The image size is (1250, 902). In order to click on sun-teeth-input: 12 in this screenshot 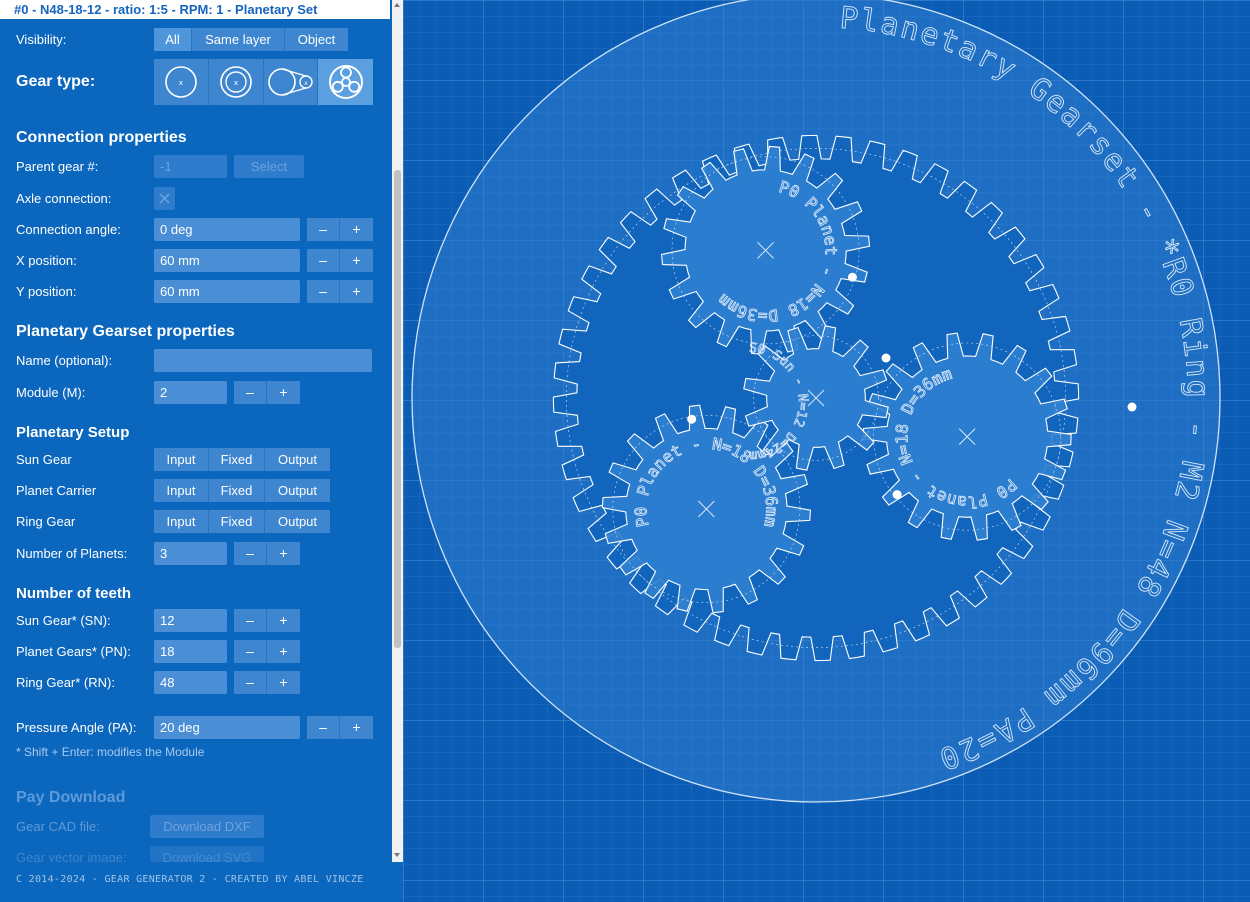, I will do `click(190, 620)`.